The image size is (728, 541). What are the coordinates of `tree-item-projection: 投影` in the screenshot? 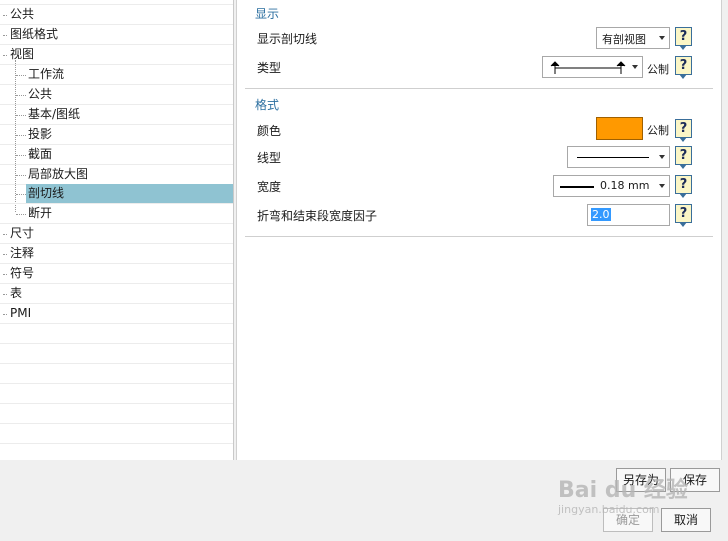 It's located at (116, 135).